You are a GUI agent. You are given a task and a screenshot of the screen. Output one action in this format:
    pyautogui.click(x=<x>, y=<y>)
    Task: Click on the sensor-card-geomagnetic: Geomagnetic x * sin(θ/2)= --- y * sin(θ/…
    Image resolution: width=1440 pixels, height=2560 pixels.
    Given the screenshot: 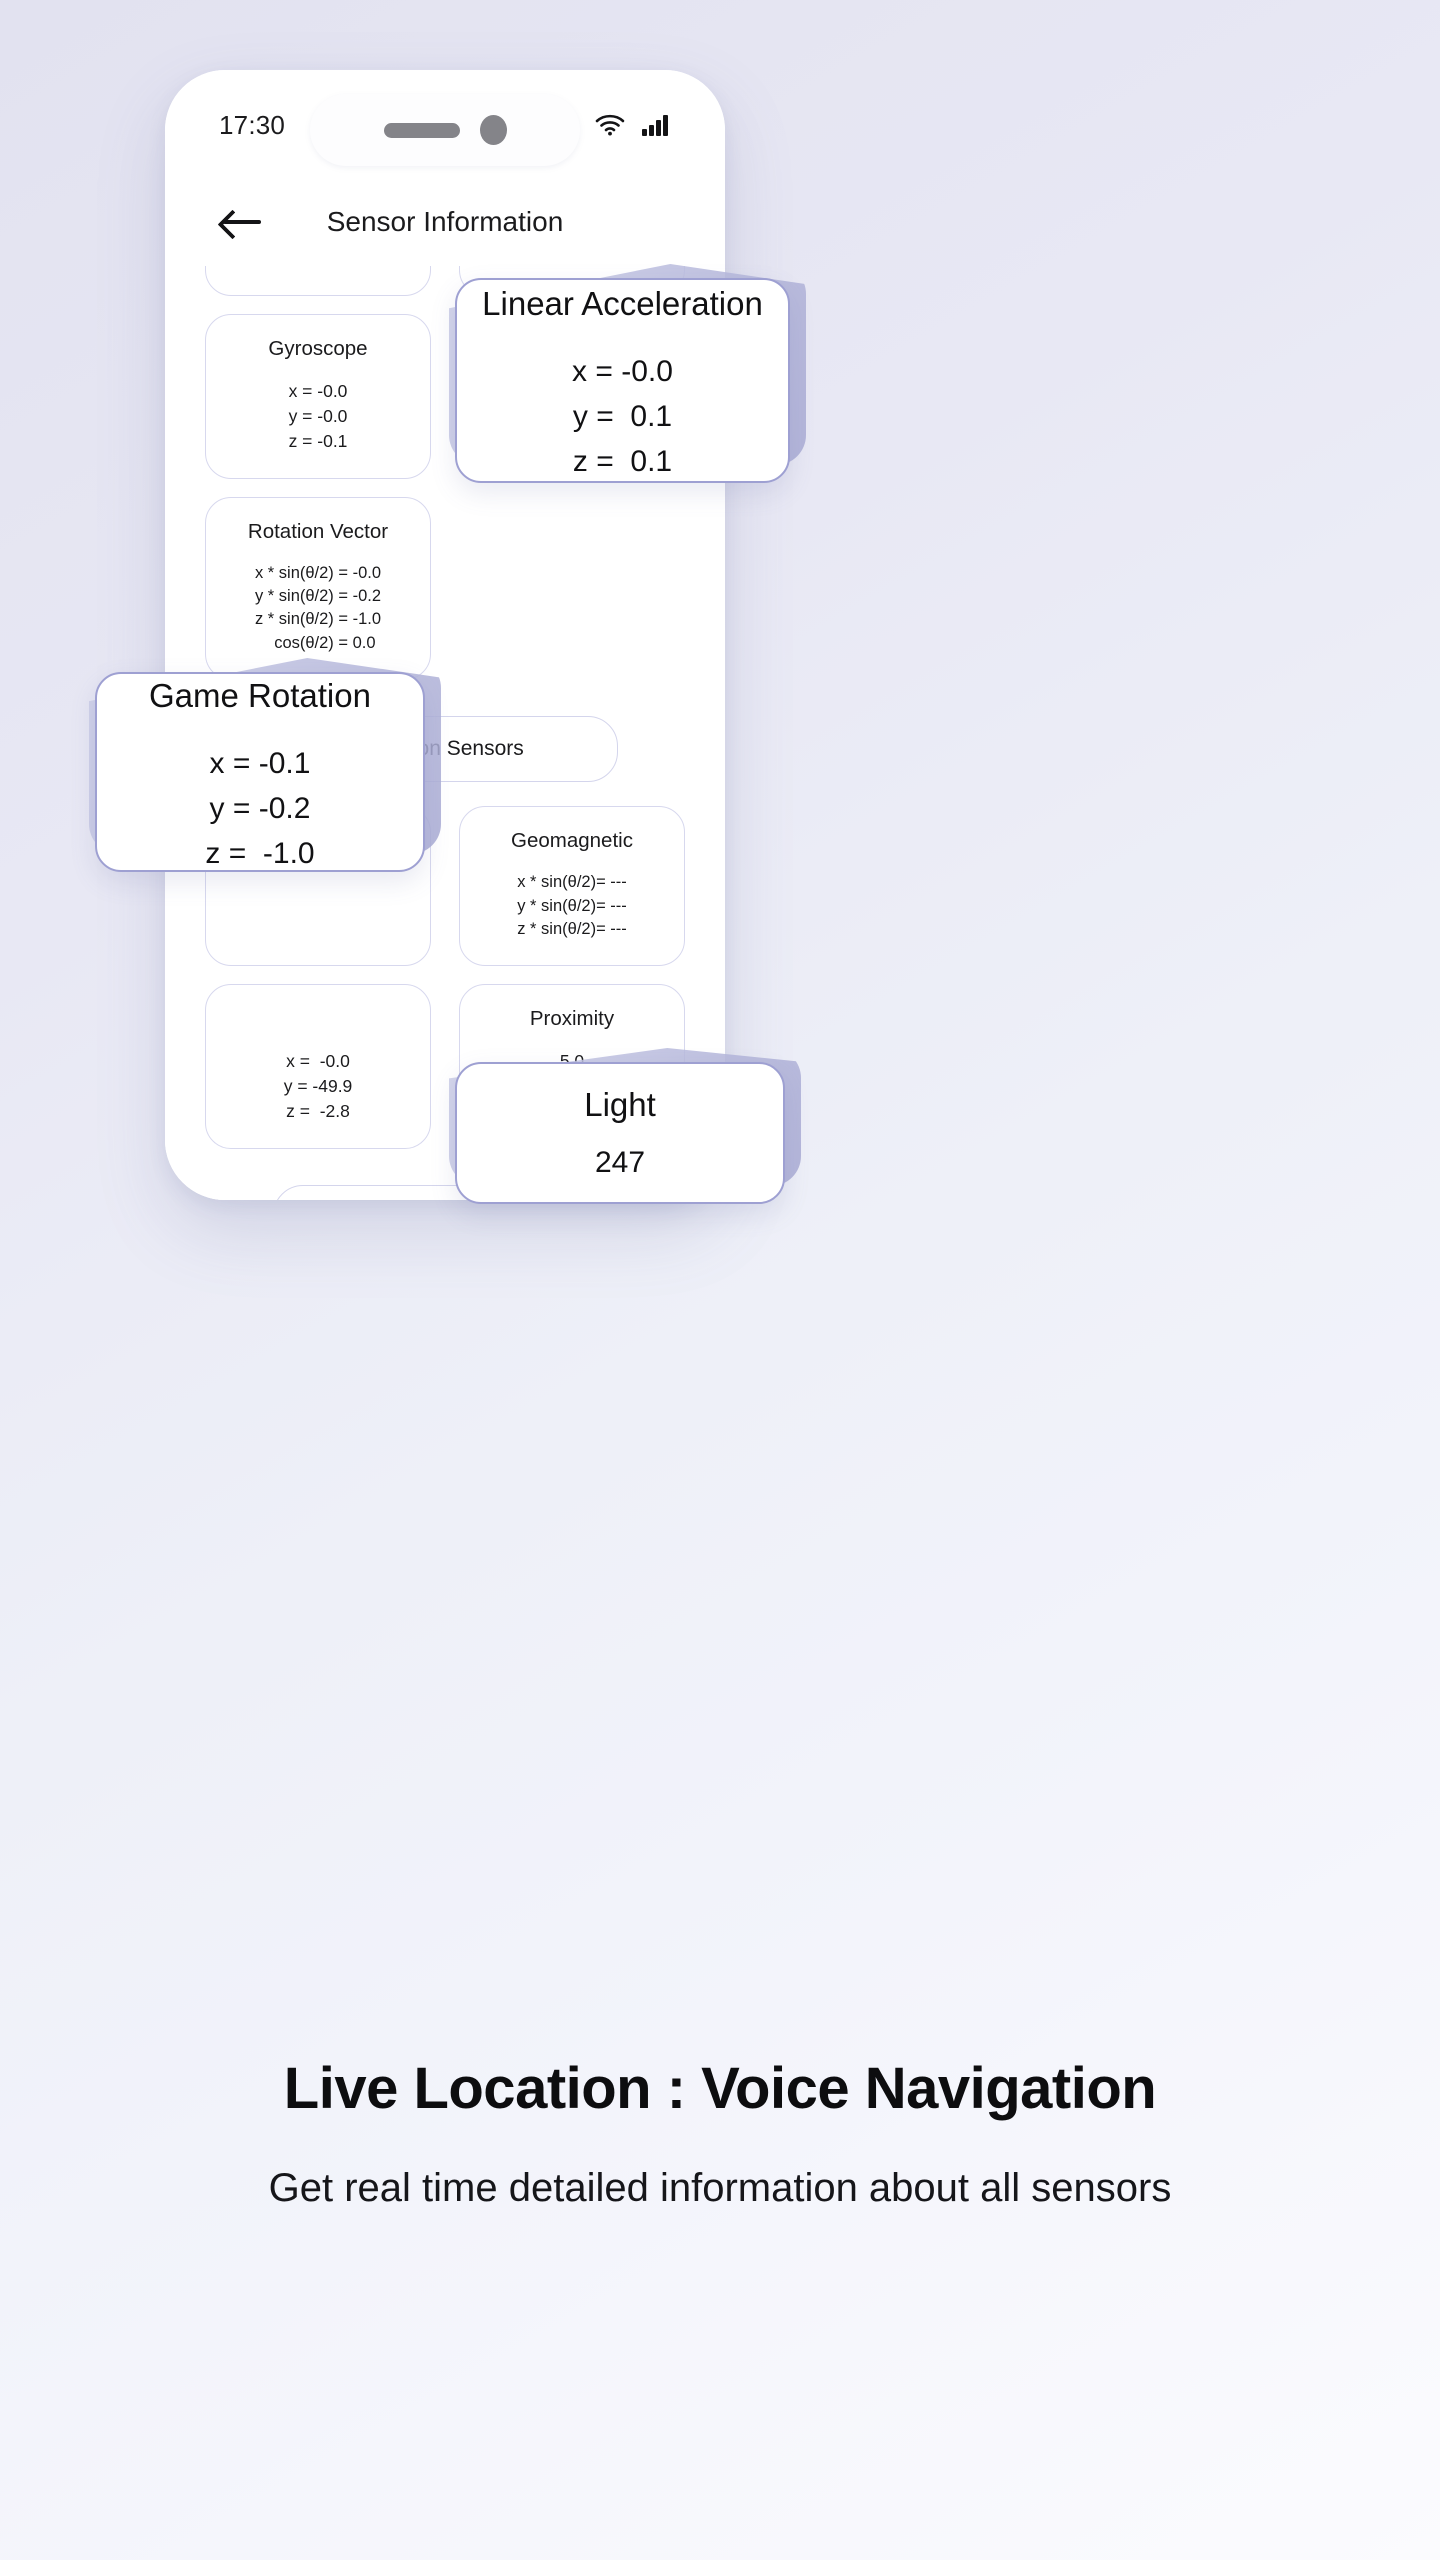 What is the action you would take?
    pyautogui.click(x=572, y=886)
    